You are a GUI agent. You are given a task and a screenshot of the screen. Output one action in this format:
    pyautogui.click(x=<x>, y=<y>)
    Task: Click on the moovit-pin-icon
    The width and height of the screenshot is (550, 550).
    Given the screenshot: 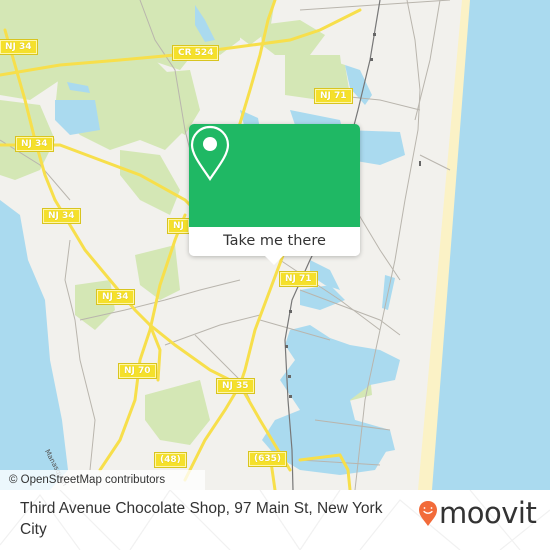 What is the action you would take?
    pyautogui.click(x=428, y=513)
    